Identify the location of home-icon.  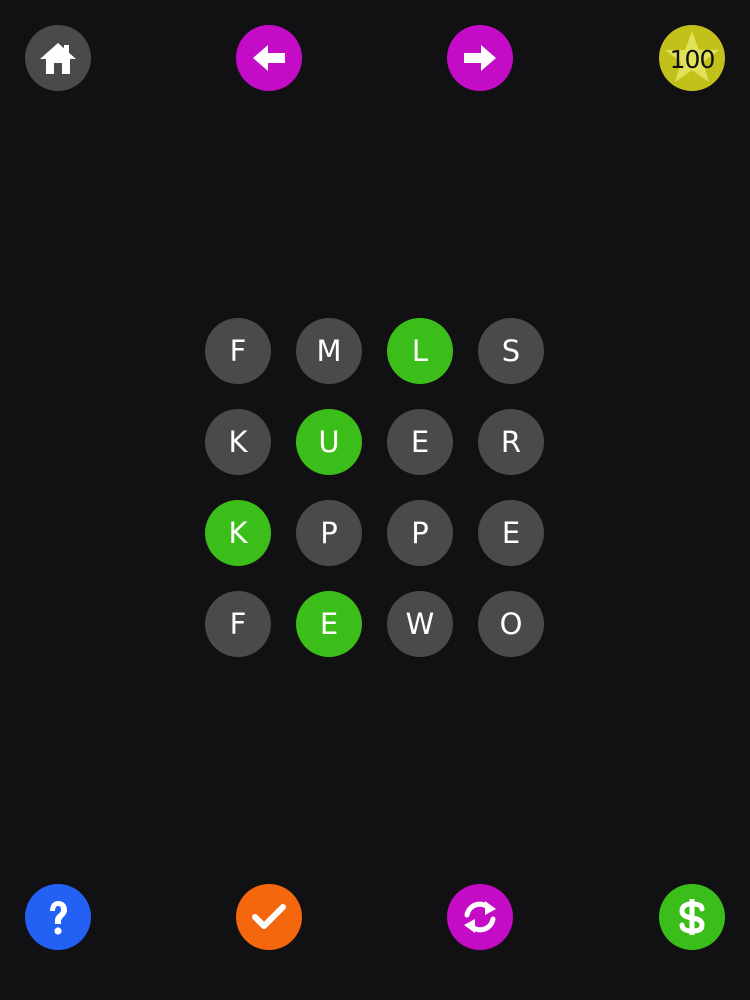
(58, 58).